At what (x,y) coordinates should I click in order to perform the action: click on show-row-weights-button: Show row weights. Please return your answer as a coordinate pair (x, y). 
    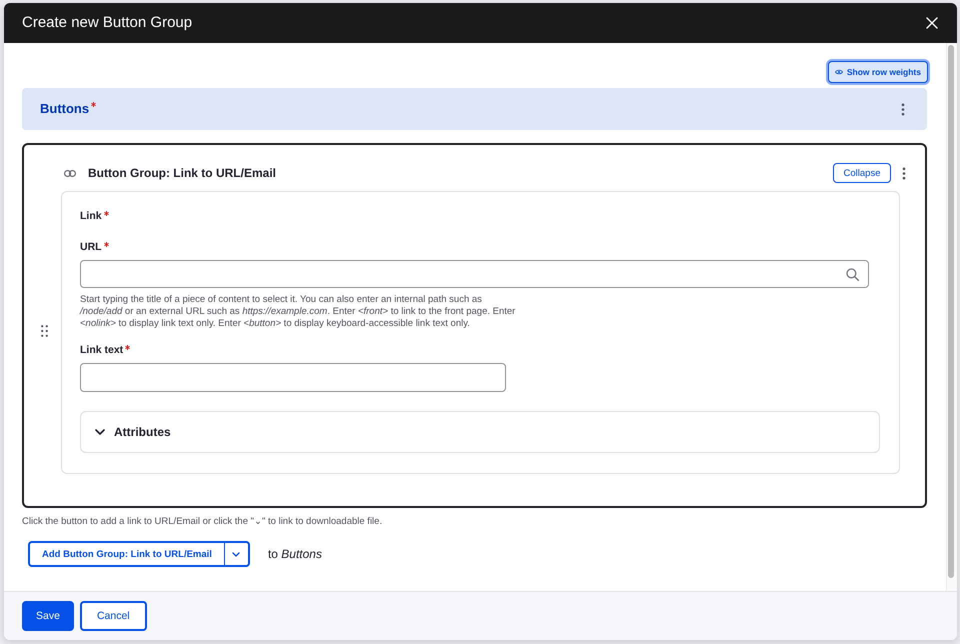
    Looking at the image, I should click on (878, 72).